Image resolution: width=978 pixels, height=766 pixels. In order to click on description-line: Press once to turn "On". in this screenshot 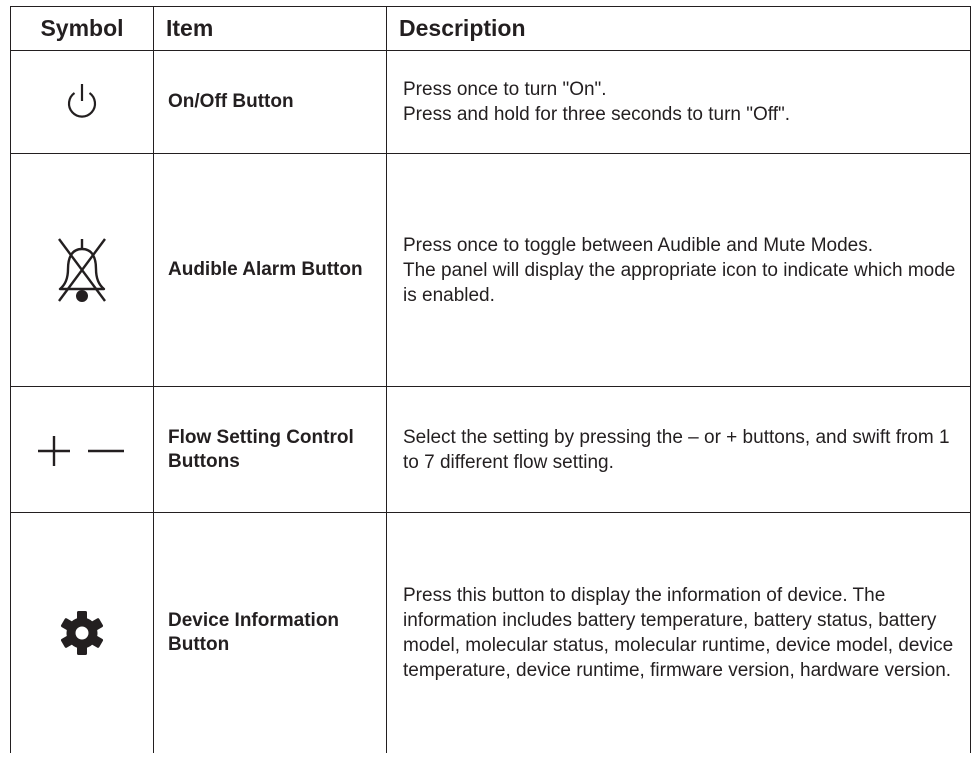, I will do `click(505, 89)`.